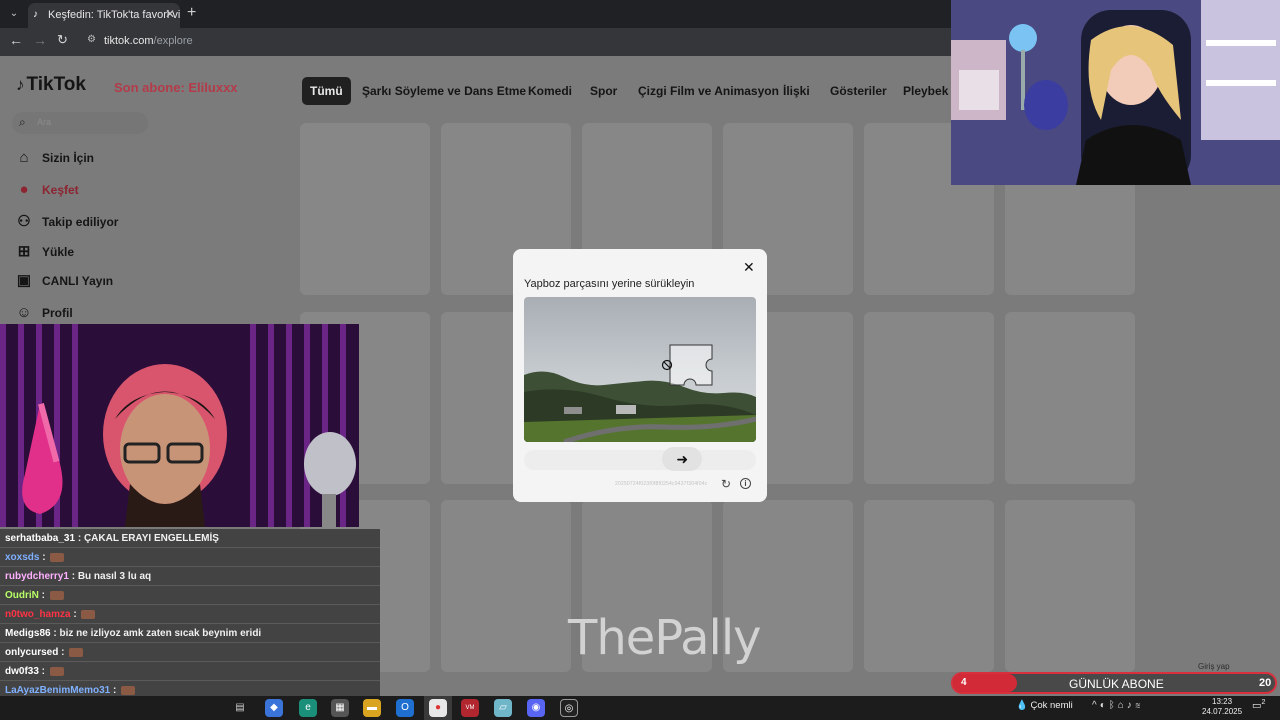 This screenshot has height=720, width=1280. I want to click on info-icon: i, so click(745, 483).